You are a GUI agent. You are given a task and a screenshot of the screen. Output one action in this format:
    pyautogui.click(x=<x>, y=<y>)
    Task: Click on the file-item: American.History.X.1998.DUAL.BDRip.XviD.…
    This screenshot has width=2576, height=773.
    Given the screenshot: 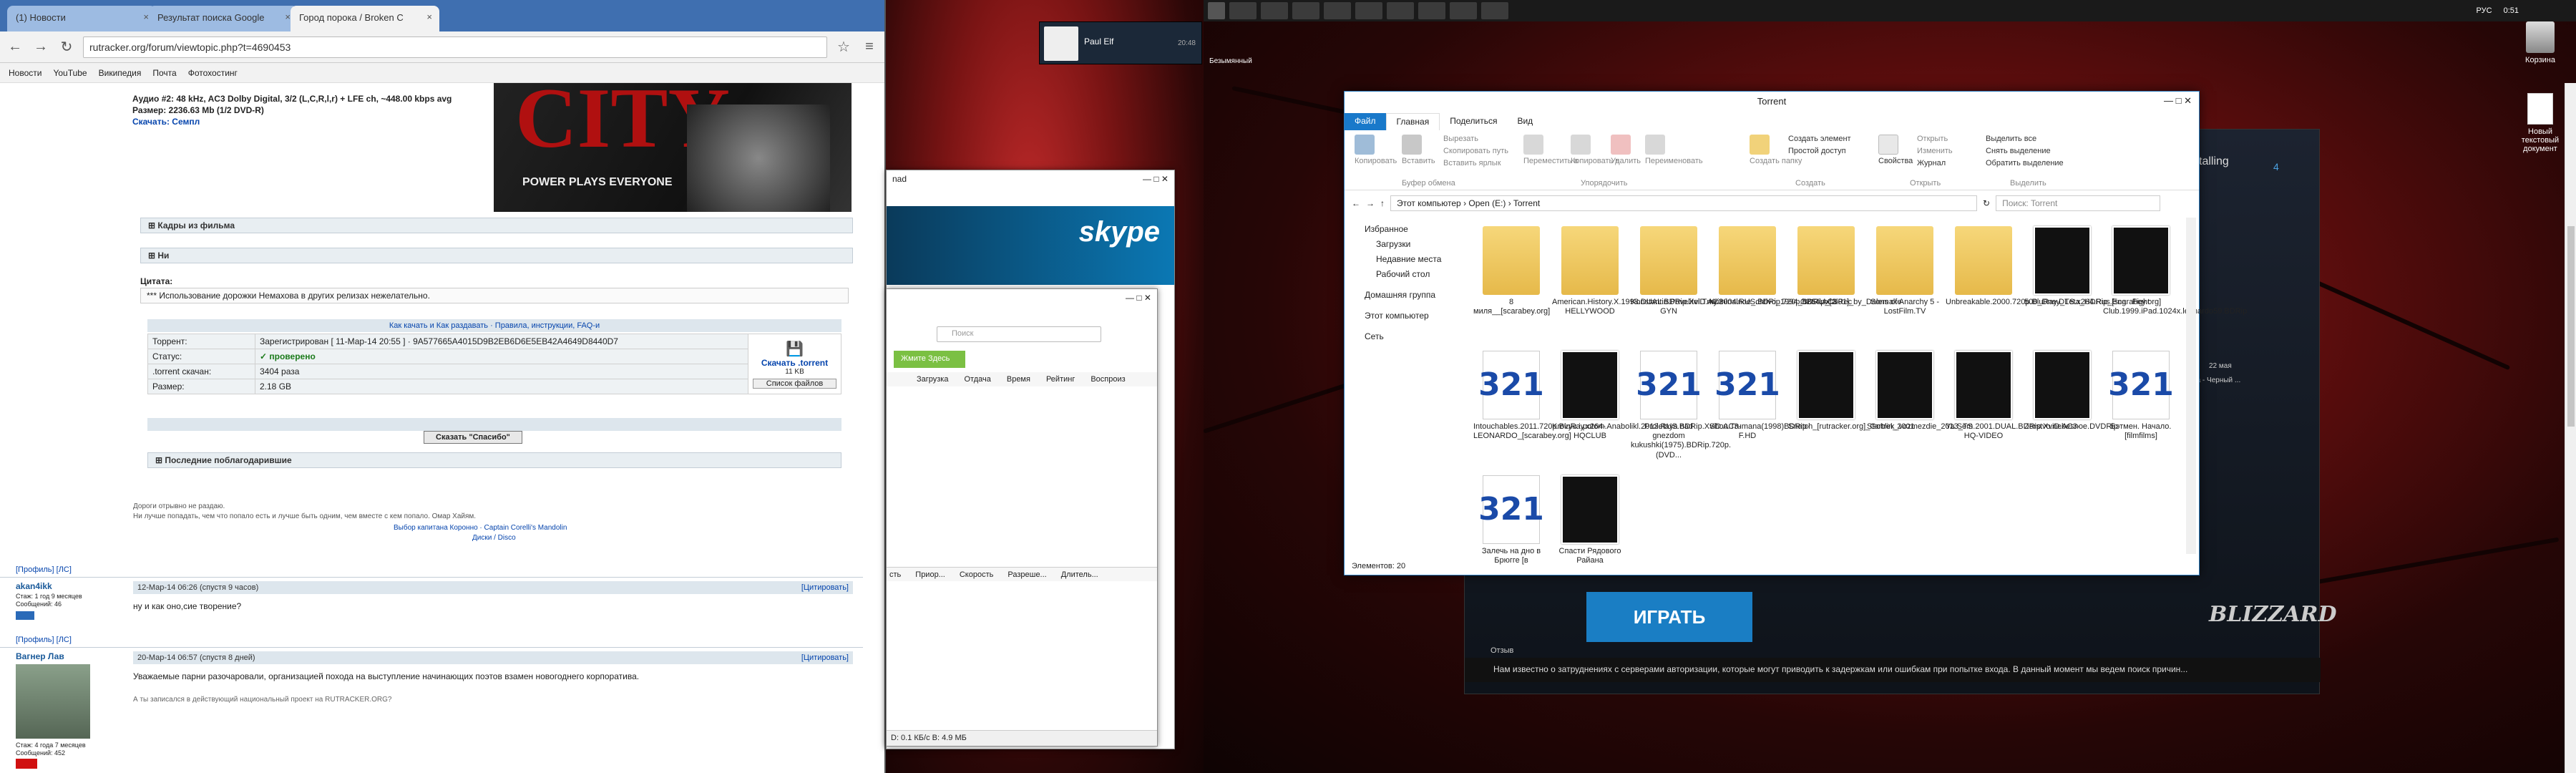 What is the action you would take?
    pyautogui.click(x=1638, y=271)
    